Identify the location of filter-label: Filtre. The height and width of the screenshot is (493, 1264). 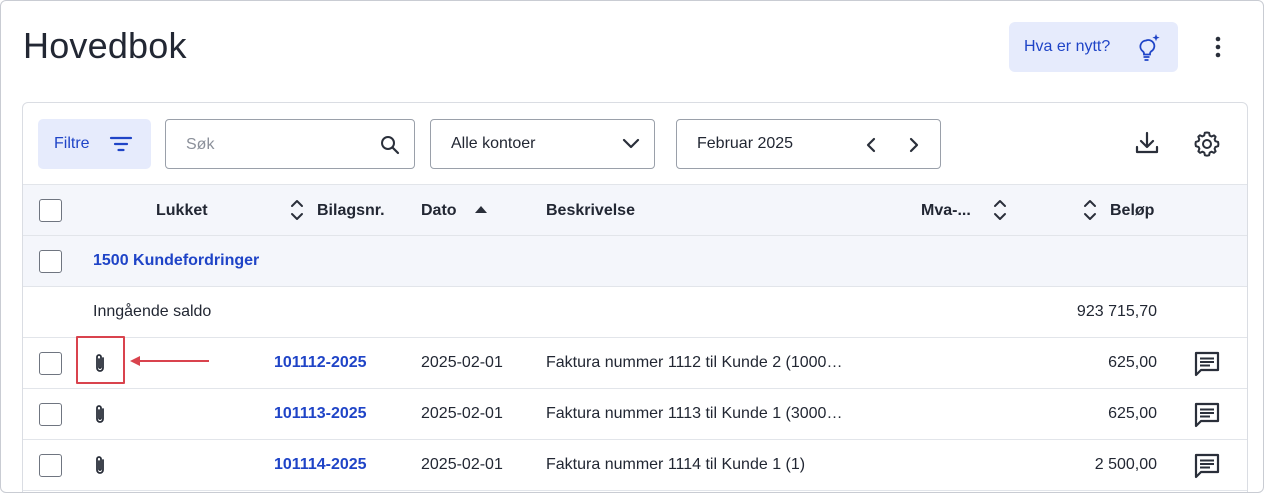
(72, 143).